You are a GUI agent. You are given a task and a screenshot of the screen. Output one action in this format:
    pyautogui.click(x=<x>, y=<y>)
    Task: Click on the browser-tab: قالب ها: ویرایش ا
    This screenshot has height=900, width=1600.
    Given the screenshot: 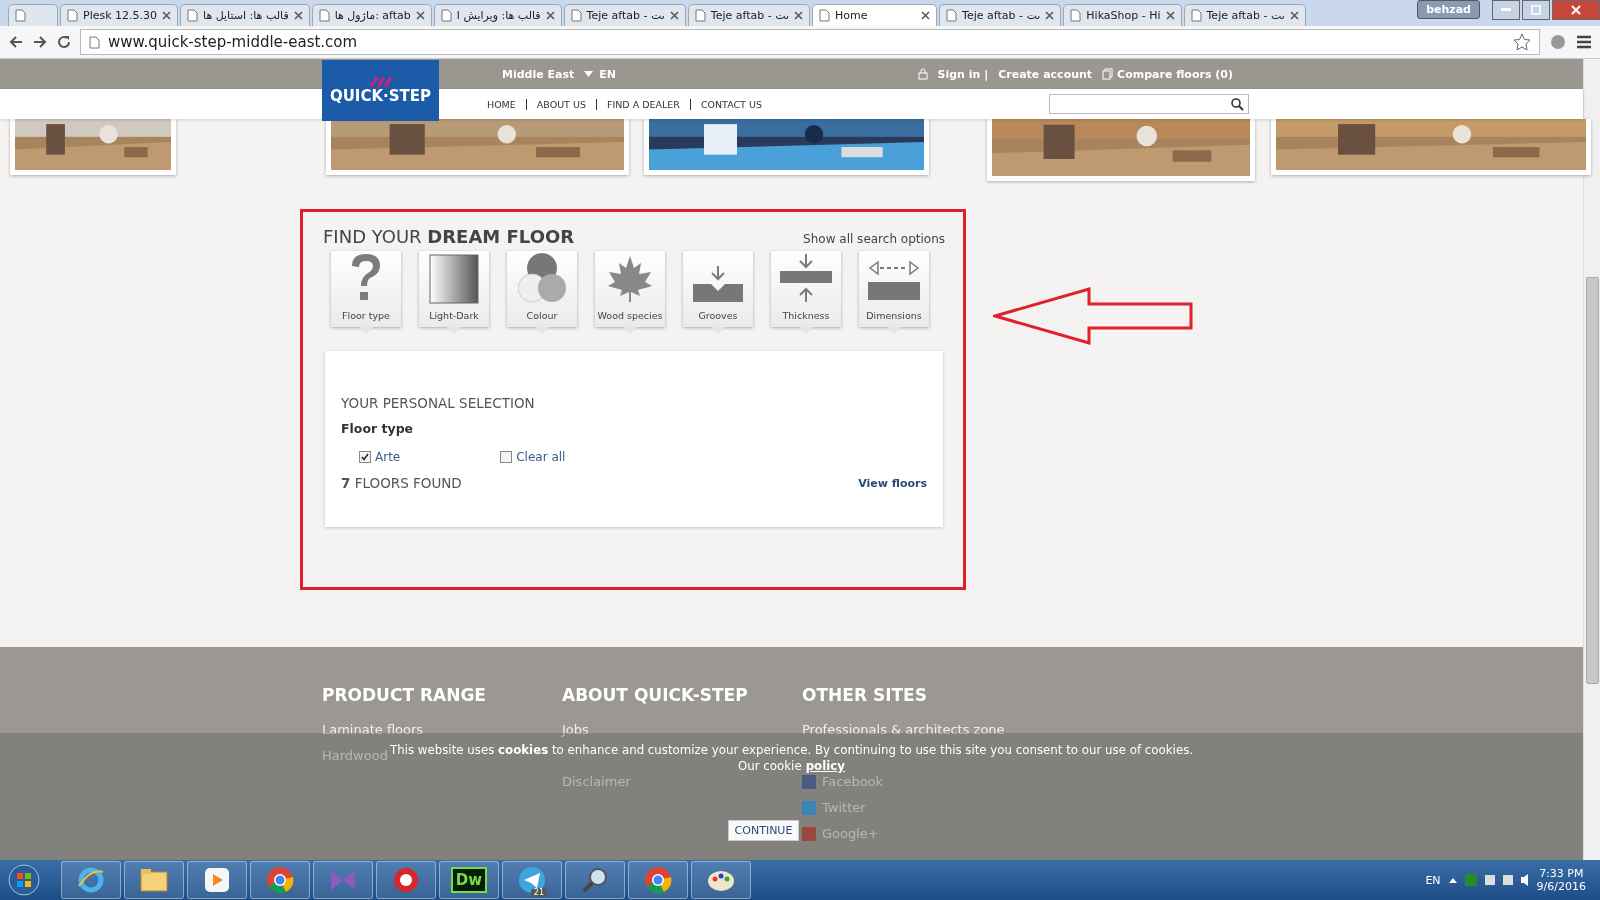 What is the action you would take?
    pyautogui.click(x=497, y=15)
    